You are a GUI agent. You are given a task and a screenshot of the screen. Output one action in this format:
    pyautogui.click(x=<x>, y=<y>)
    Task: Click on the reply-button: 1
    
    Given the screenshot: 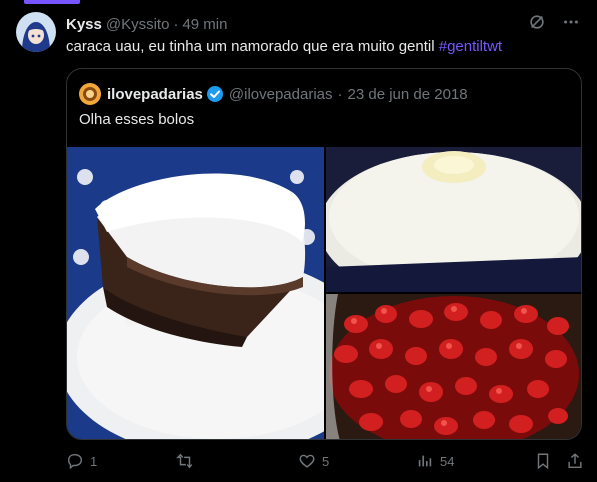 What is the action you would take?
    pyautogui.click(x=81, y=461)
    